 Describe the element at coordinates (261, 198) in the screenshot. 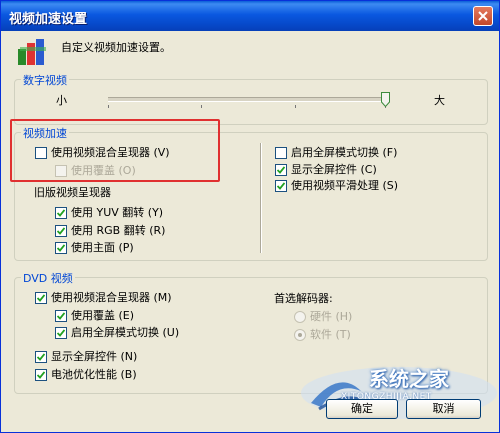

I see `vertical-divider` at that location.